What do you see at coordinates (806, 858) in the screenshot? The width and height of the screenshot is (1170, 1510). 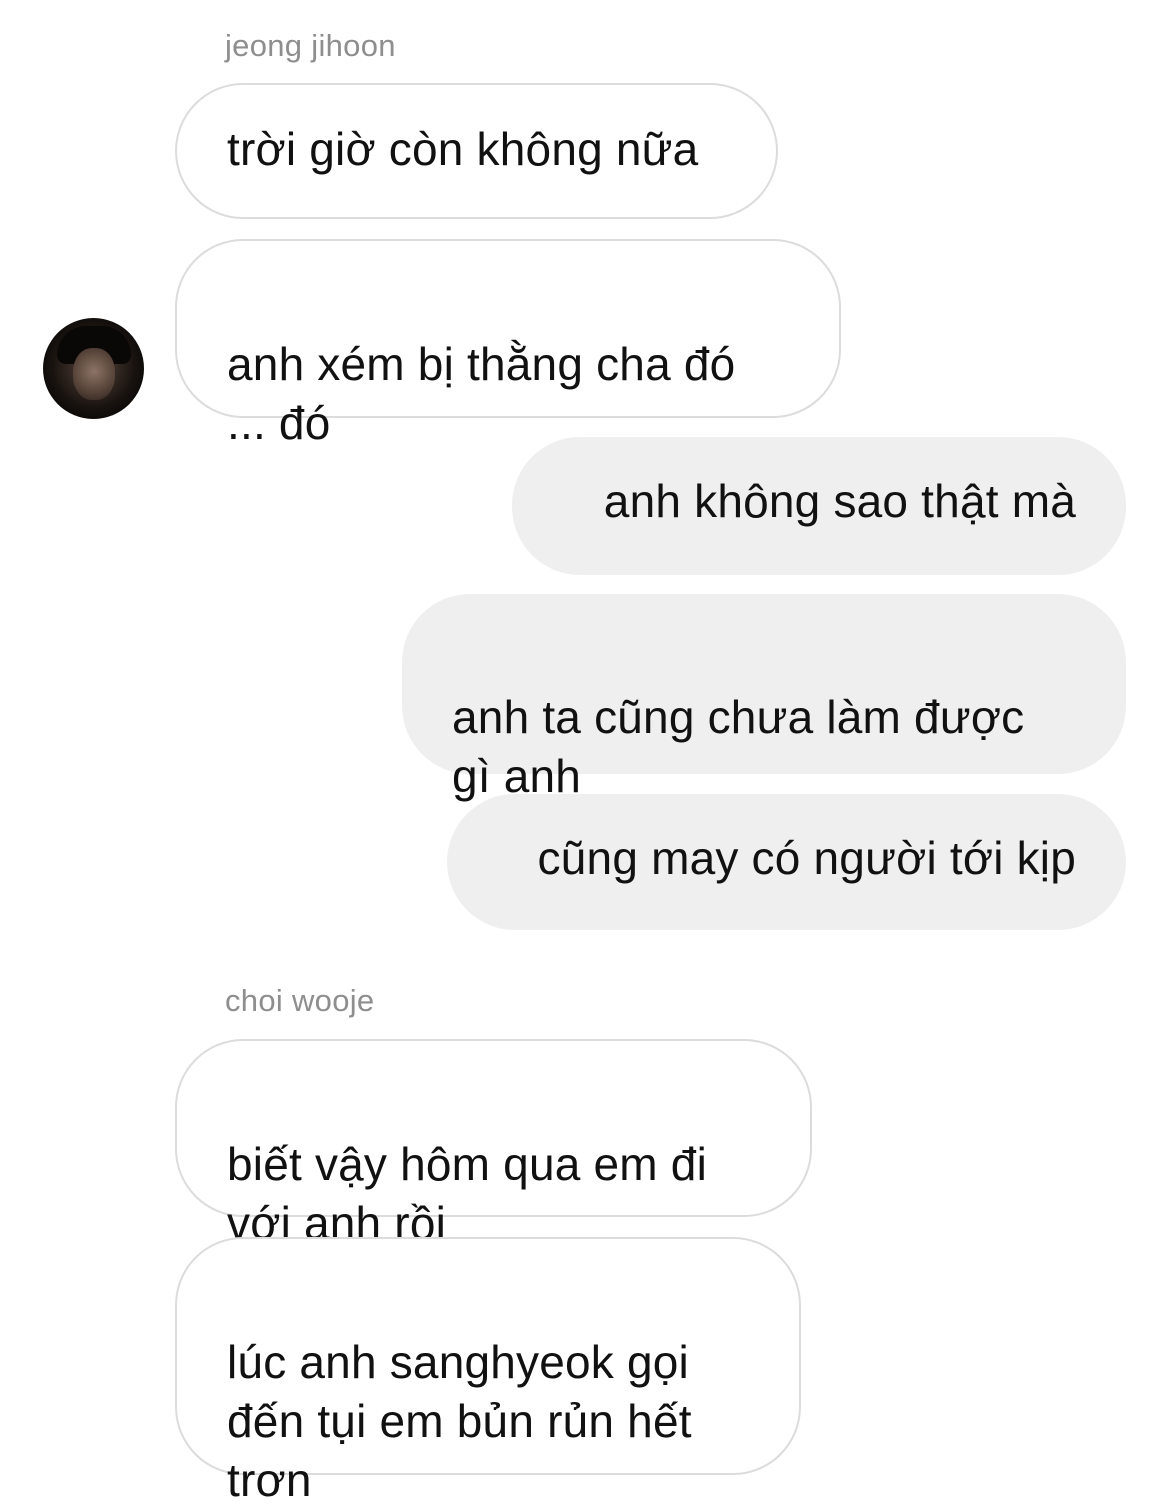 I see `message-text: cũng may có người tới kịp` at bounding box center [806, 858].